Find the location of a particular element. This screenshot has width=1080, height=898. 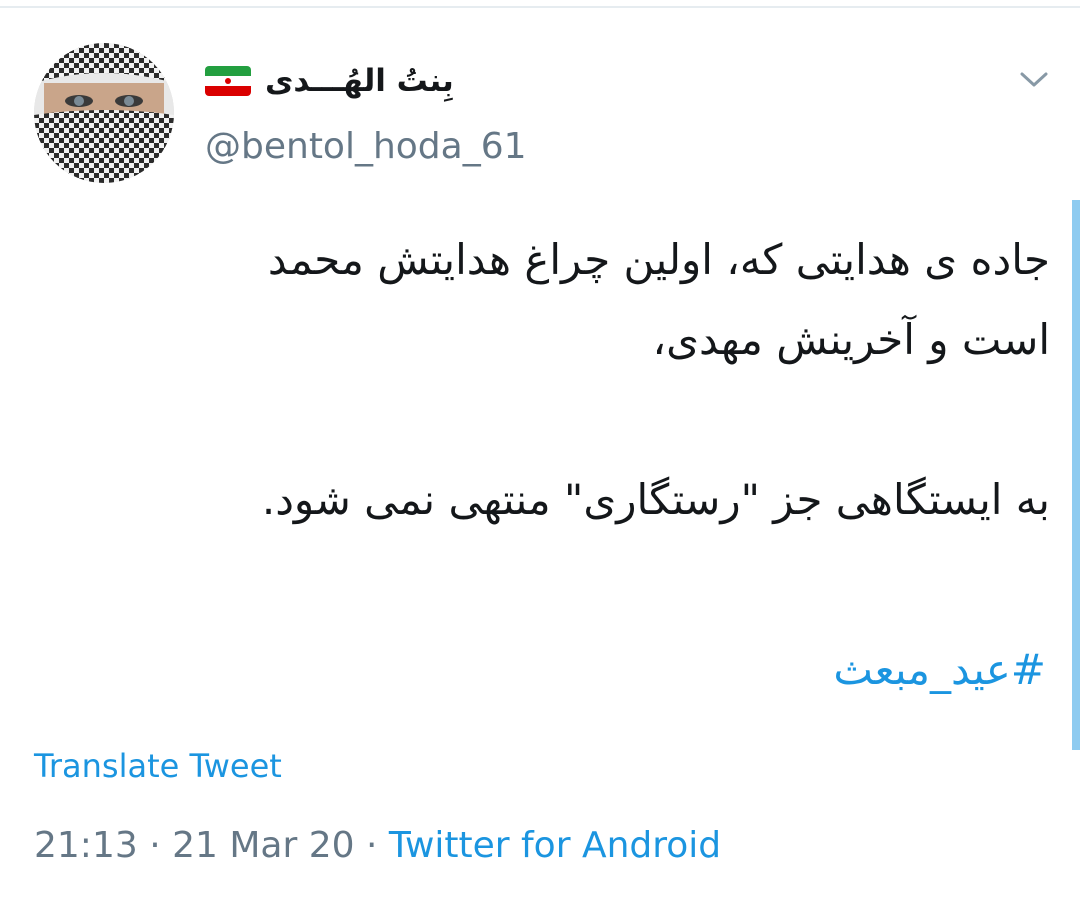

author-display-name: بِنتُ الهُـــدی is located at coordinates (359, 81).